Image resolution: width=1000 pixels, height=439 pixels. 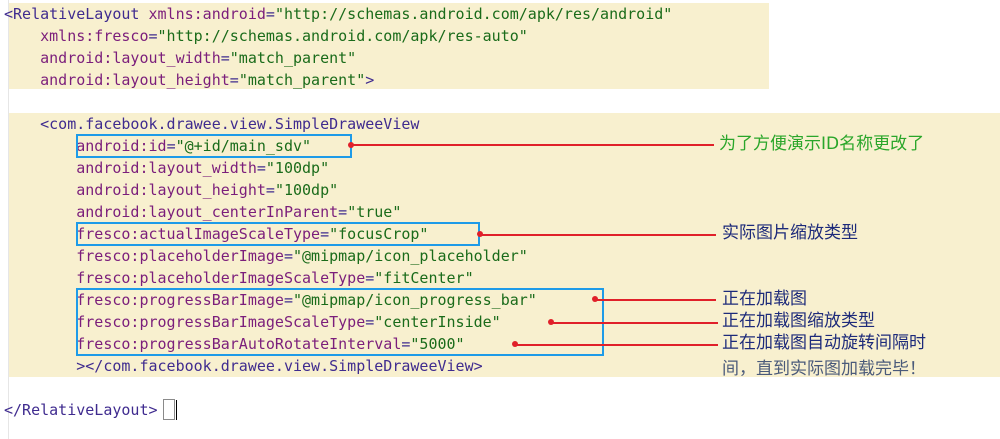 I want to click on code-line: </RelativeLayout>, so click(x=81, y=410).